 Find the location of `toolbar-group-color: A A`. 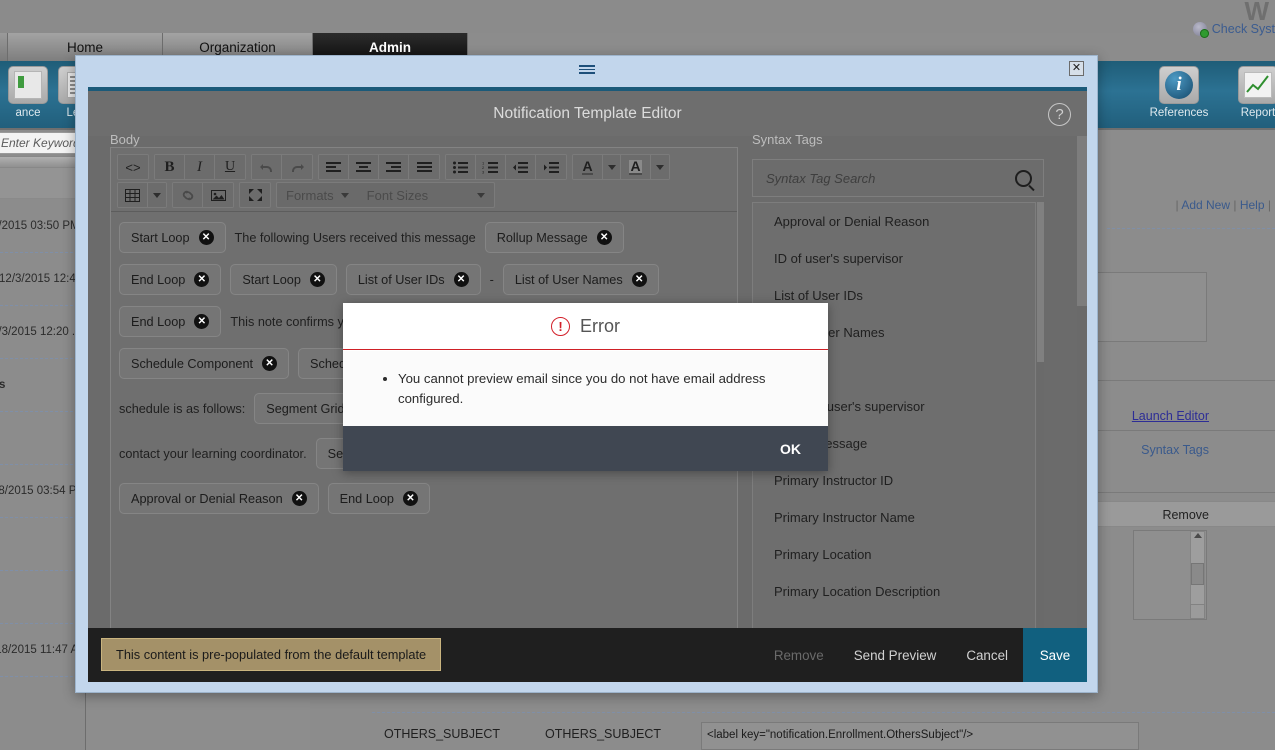

toolbar-group-color: A A is located at coordinates (621, 167).